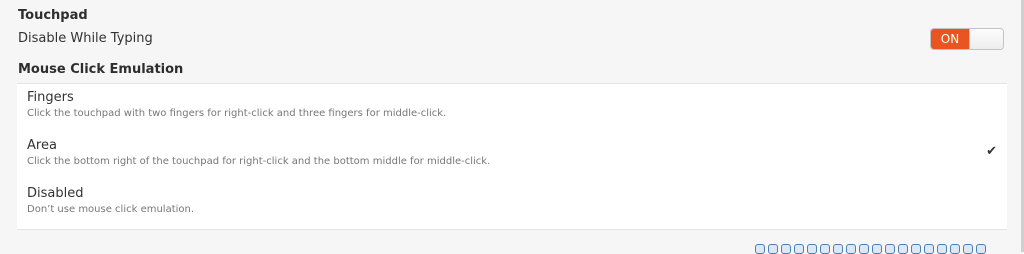  What do you see at coordinates (85, 38) in the screenshot?
I see `disable-while-typing-label: Disable While Typing` at bounding box center [85, 38].